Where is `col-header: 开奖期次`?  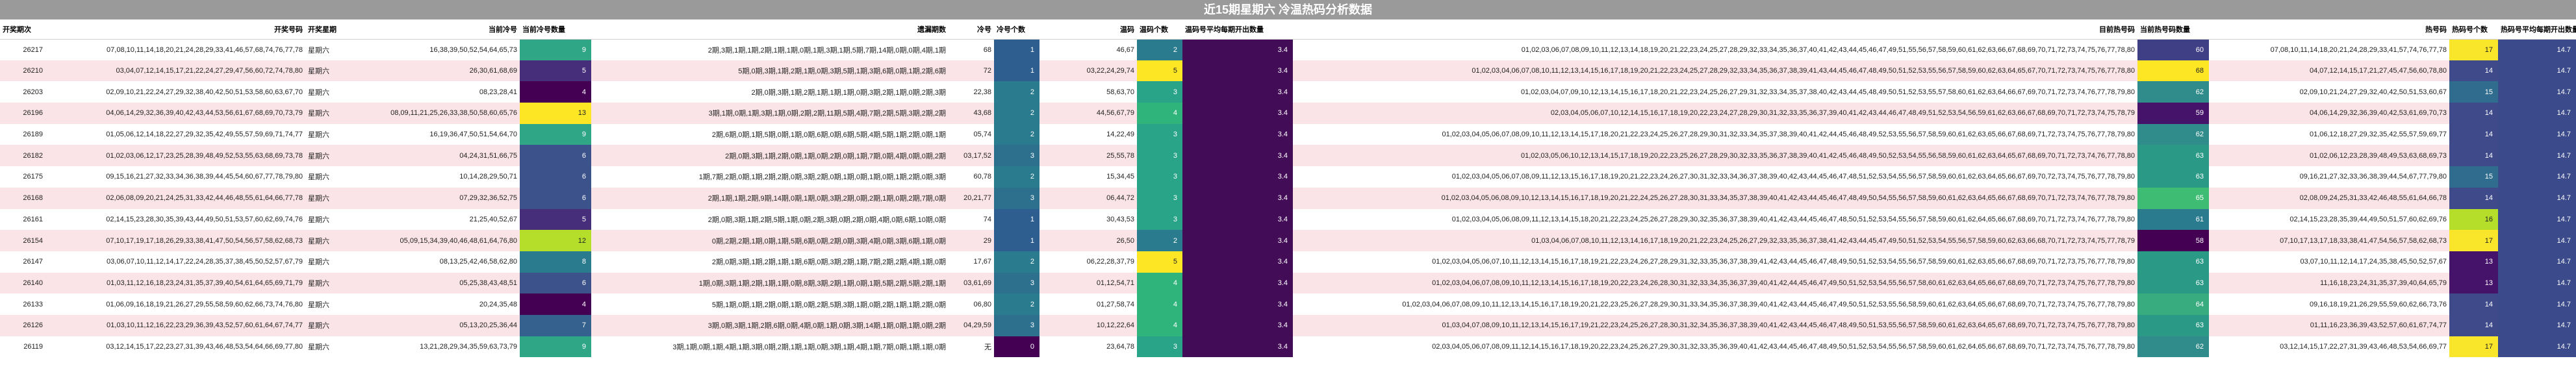 col-header: 开奖期次 is located at coordinates (22, 29).